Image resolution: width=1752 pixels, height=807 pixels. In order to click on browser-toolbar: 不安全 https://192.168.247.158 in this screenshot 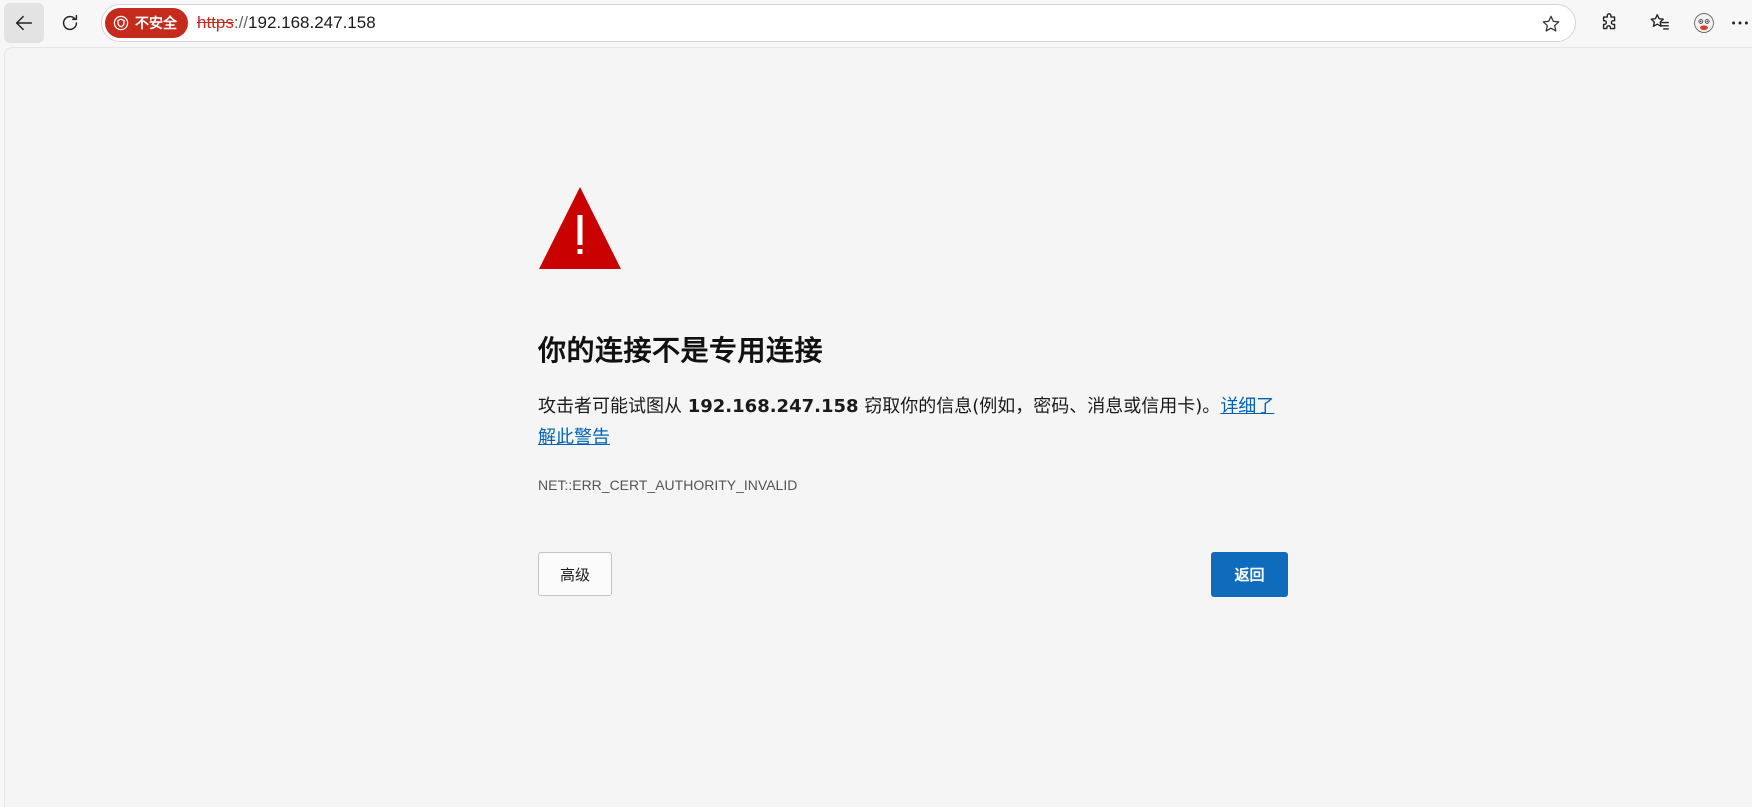, I will do `click(876, 23)`.